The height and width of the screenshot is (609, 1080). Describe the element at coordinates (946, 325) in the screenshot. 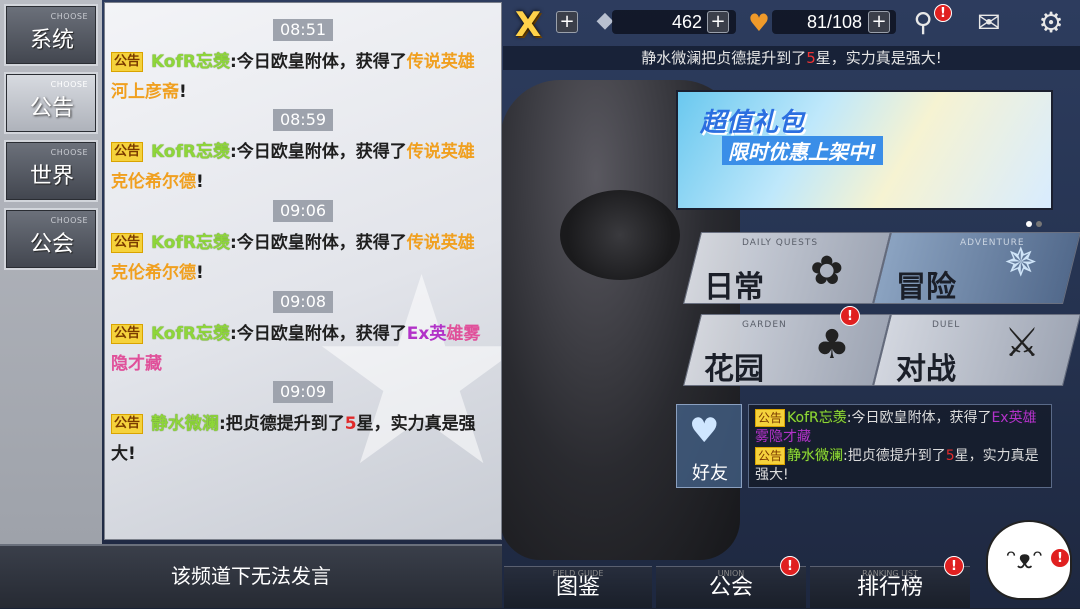

I see `duel-en-label: DUEL` at that location.